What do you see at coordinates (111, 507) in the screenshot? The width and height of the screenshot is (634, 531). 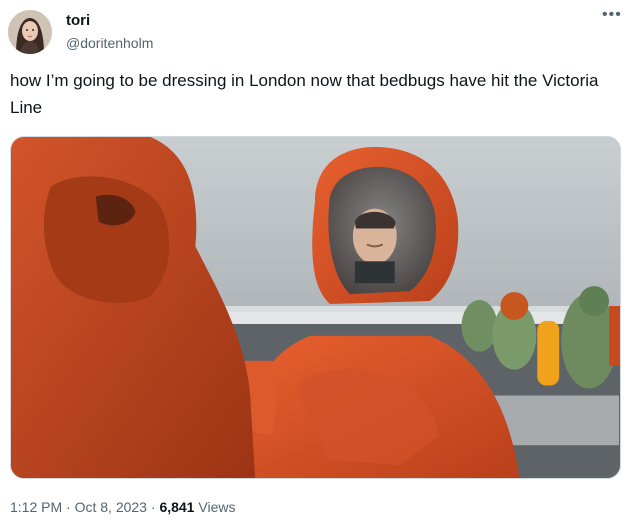 I see `tweet-date: Oct 8, 2023` at bounding box center [111, 507].